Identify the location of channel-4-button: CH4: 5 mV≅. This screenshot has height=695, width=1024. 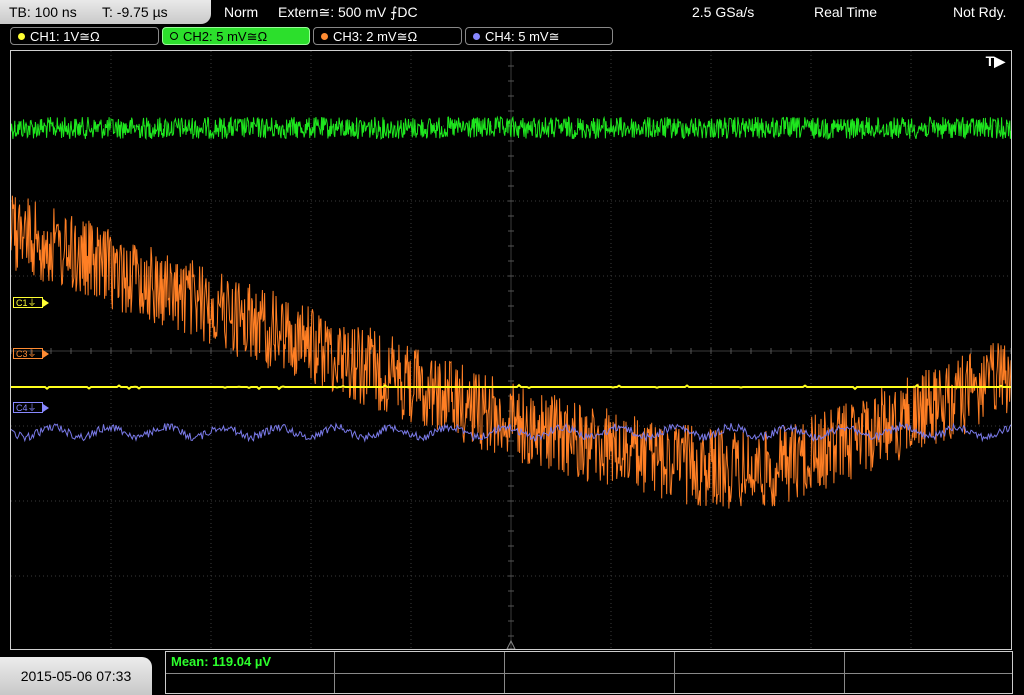
(539, 36).